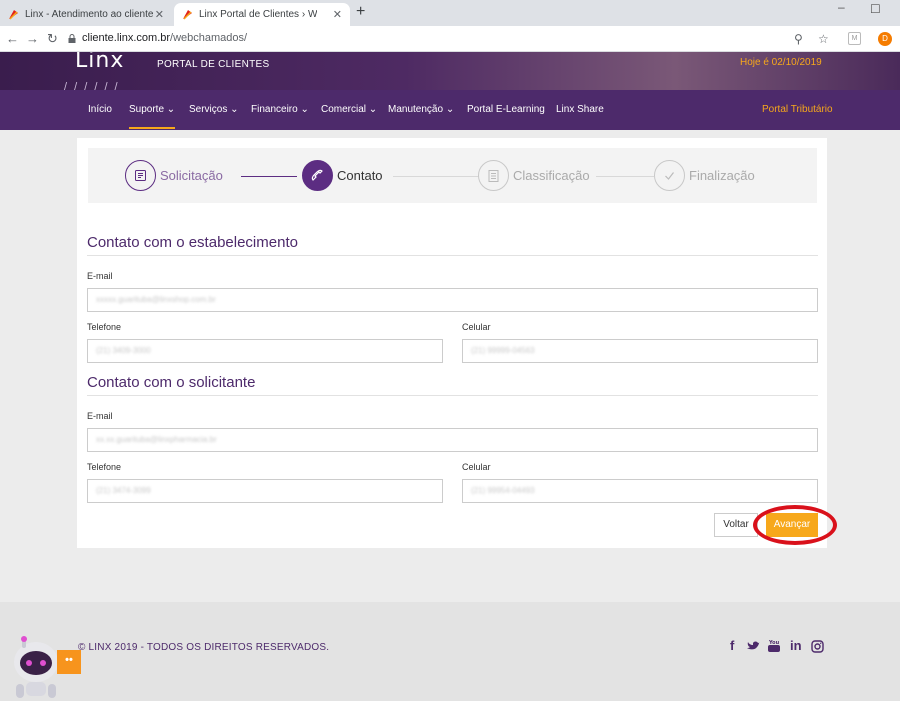 The height and width of the screenshot is (701, 900). I want to click on bookmark-star-icon: ☆, so click(823, 39).